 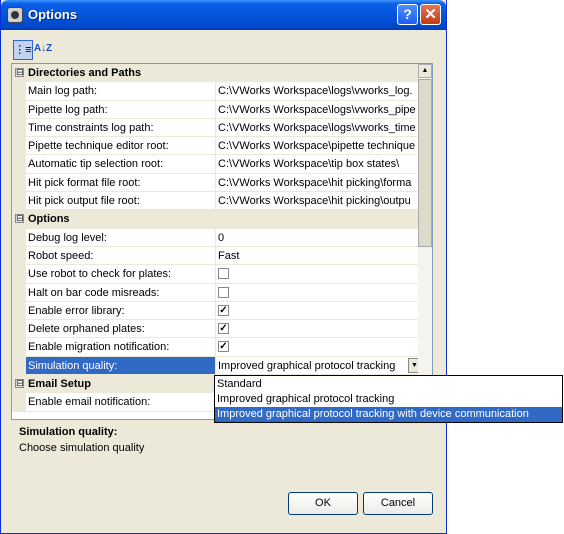 I want to click on property-value: C:\VWorks Workspace\hit picking\outpu, so click(x=317, y=201).